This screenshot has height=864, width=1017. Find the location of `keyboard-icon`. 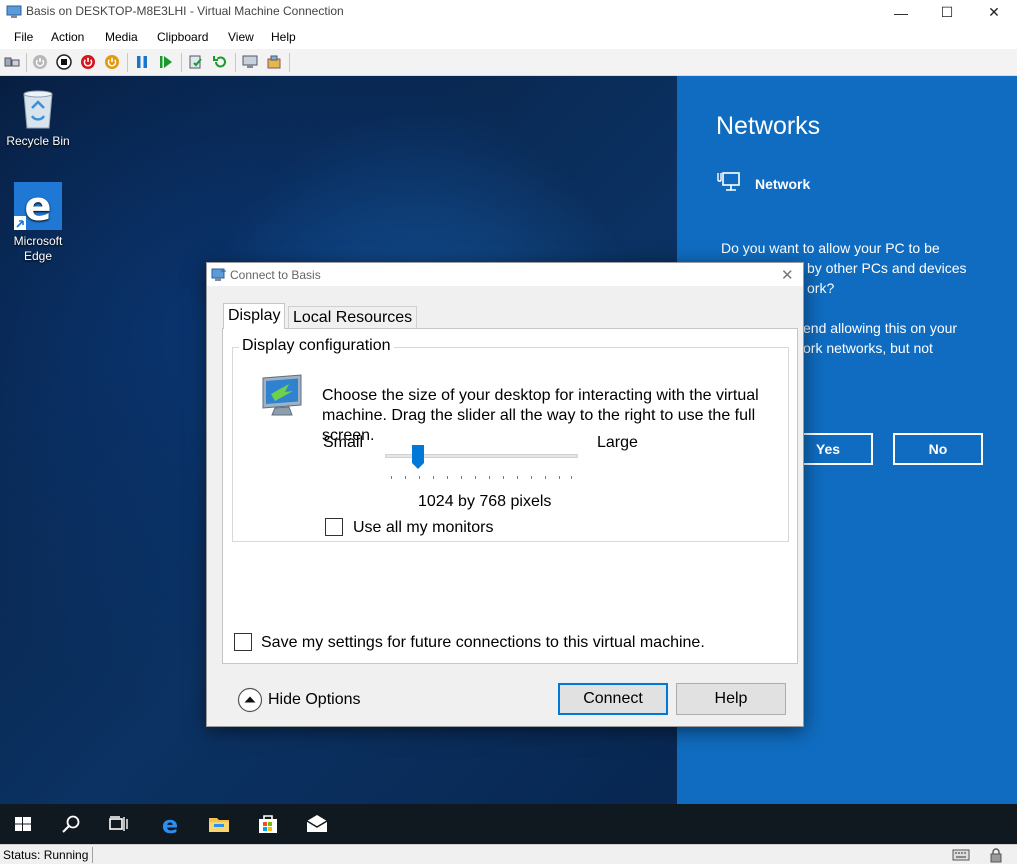

keyboard-icon is located at coordinates (961, 855).